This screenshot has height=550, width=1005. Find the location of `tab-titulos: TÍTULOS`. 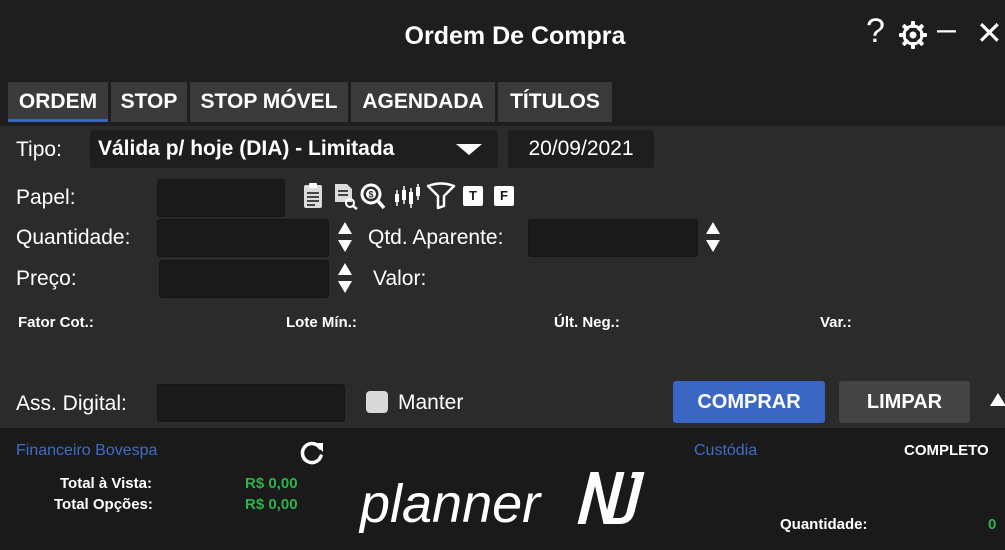

tab-titulos: TÍTULOS is located at coordinates (555, 102).